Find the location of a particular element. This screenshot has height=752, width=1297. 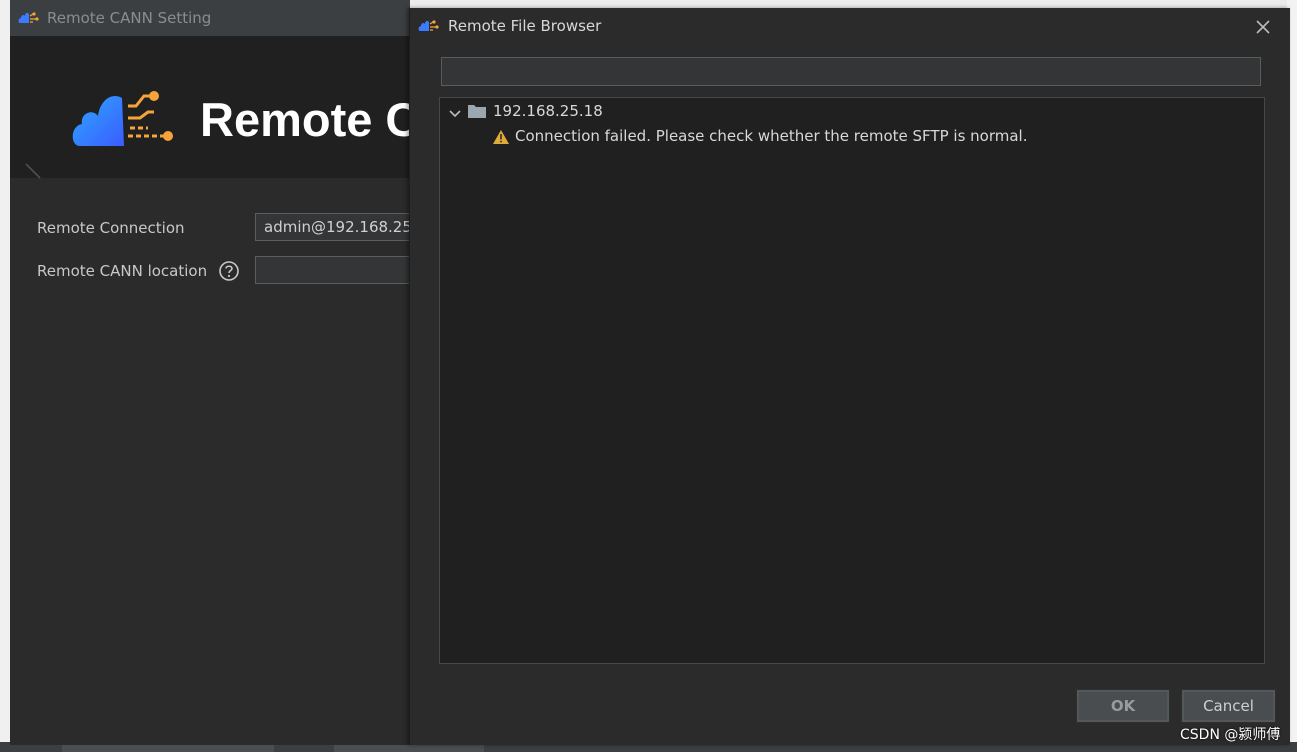

search-input is located at coordinates (851, 71).